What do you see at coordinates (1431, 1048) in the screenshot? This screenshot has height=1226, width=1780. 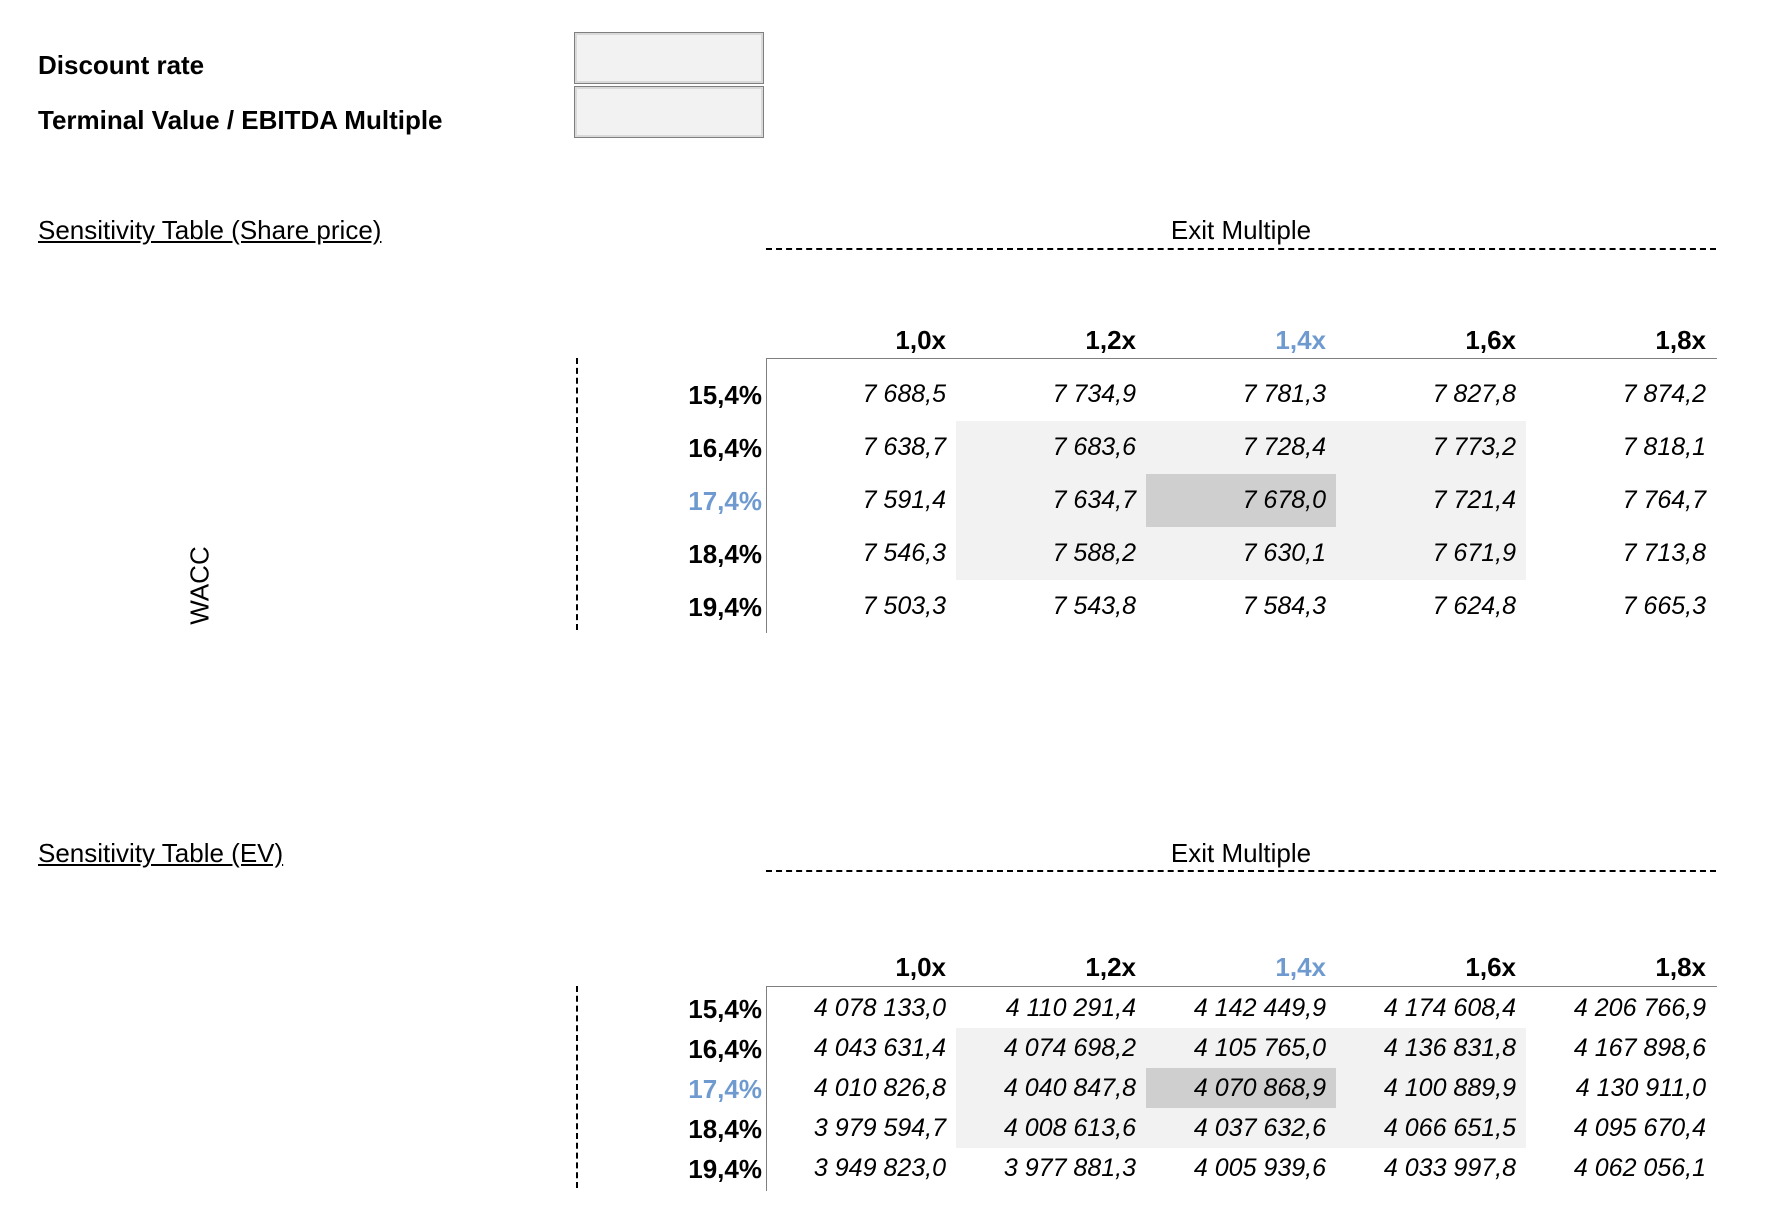 I see `table-cell: 4 136 831,8` at bounding box center [1431, 1048].